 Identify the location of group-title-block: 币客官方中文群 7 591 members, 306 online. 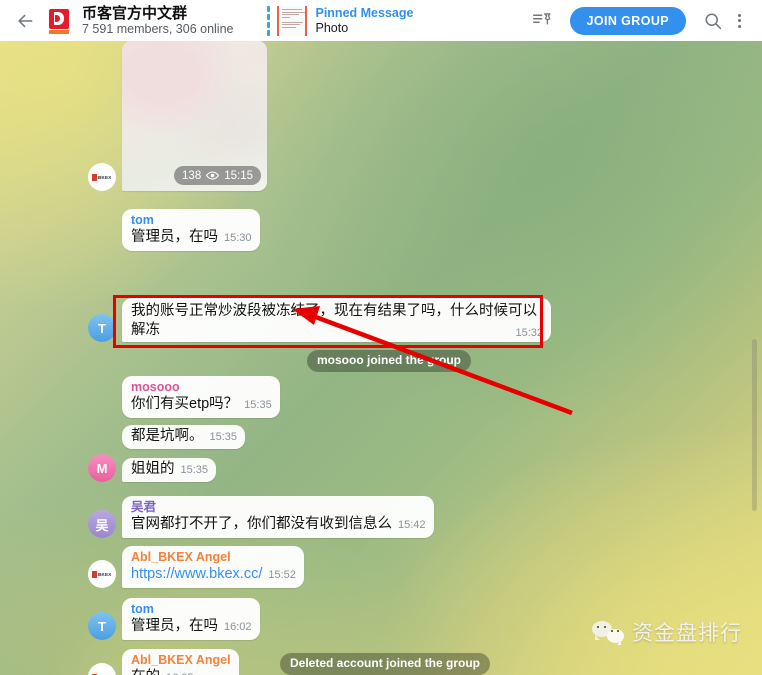
(157, 21).